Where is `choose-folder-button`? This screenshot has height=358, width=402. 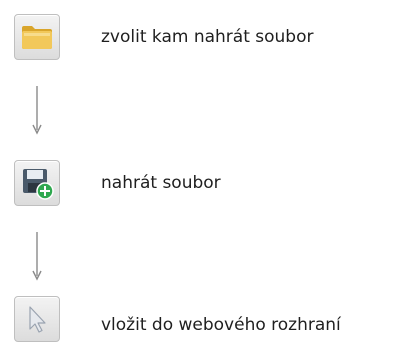 choose-folder-button is located at coordinates (37, 37).